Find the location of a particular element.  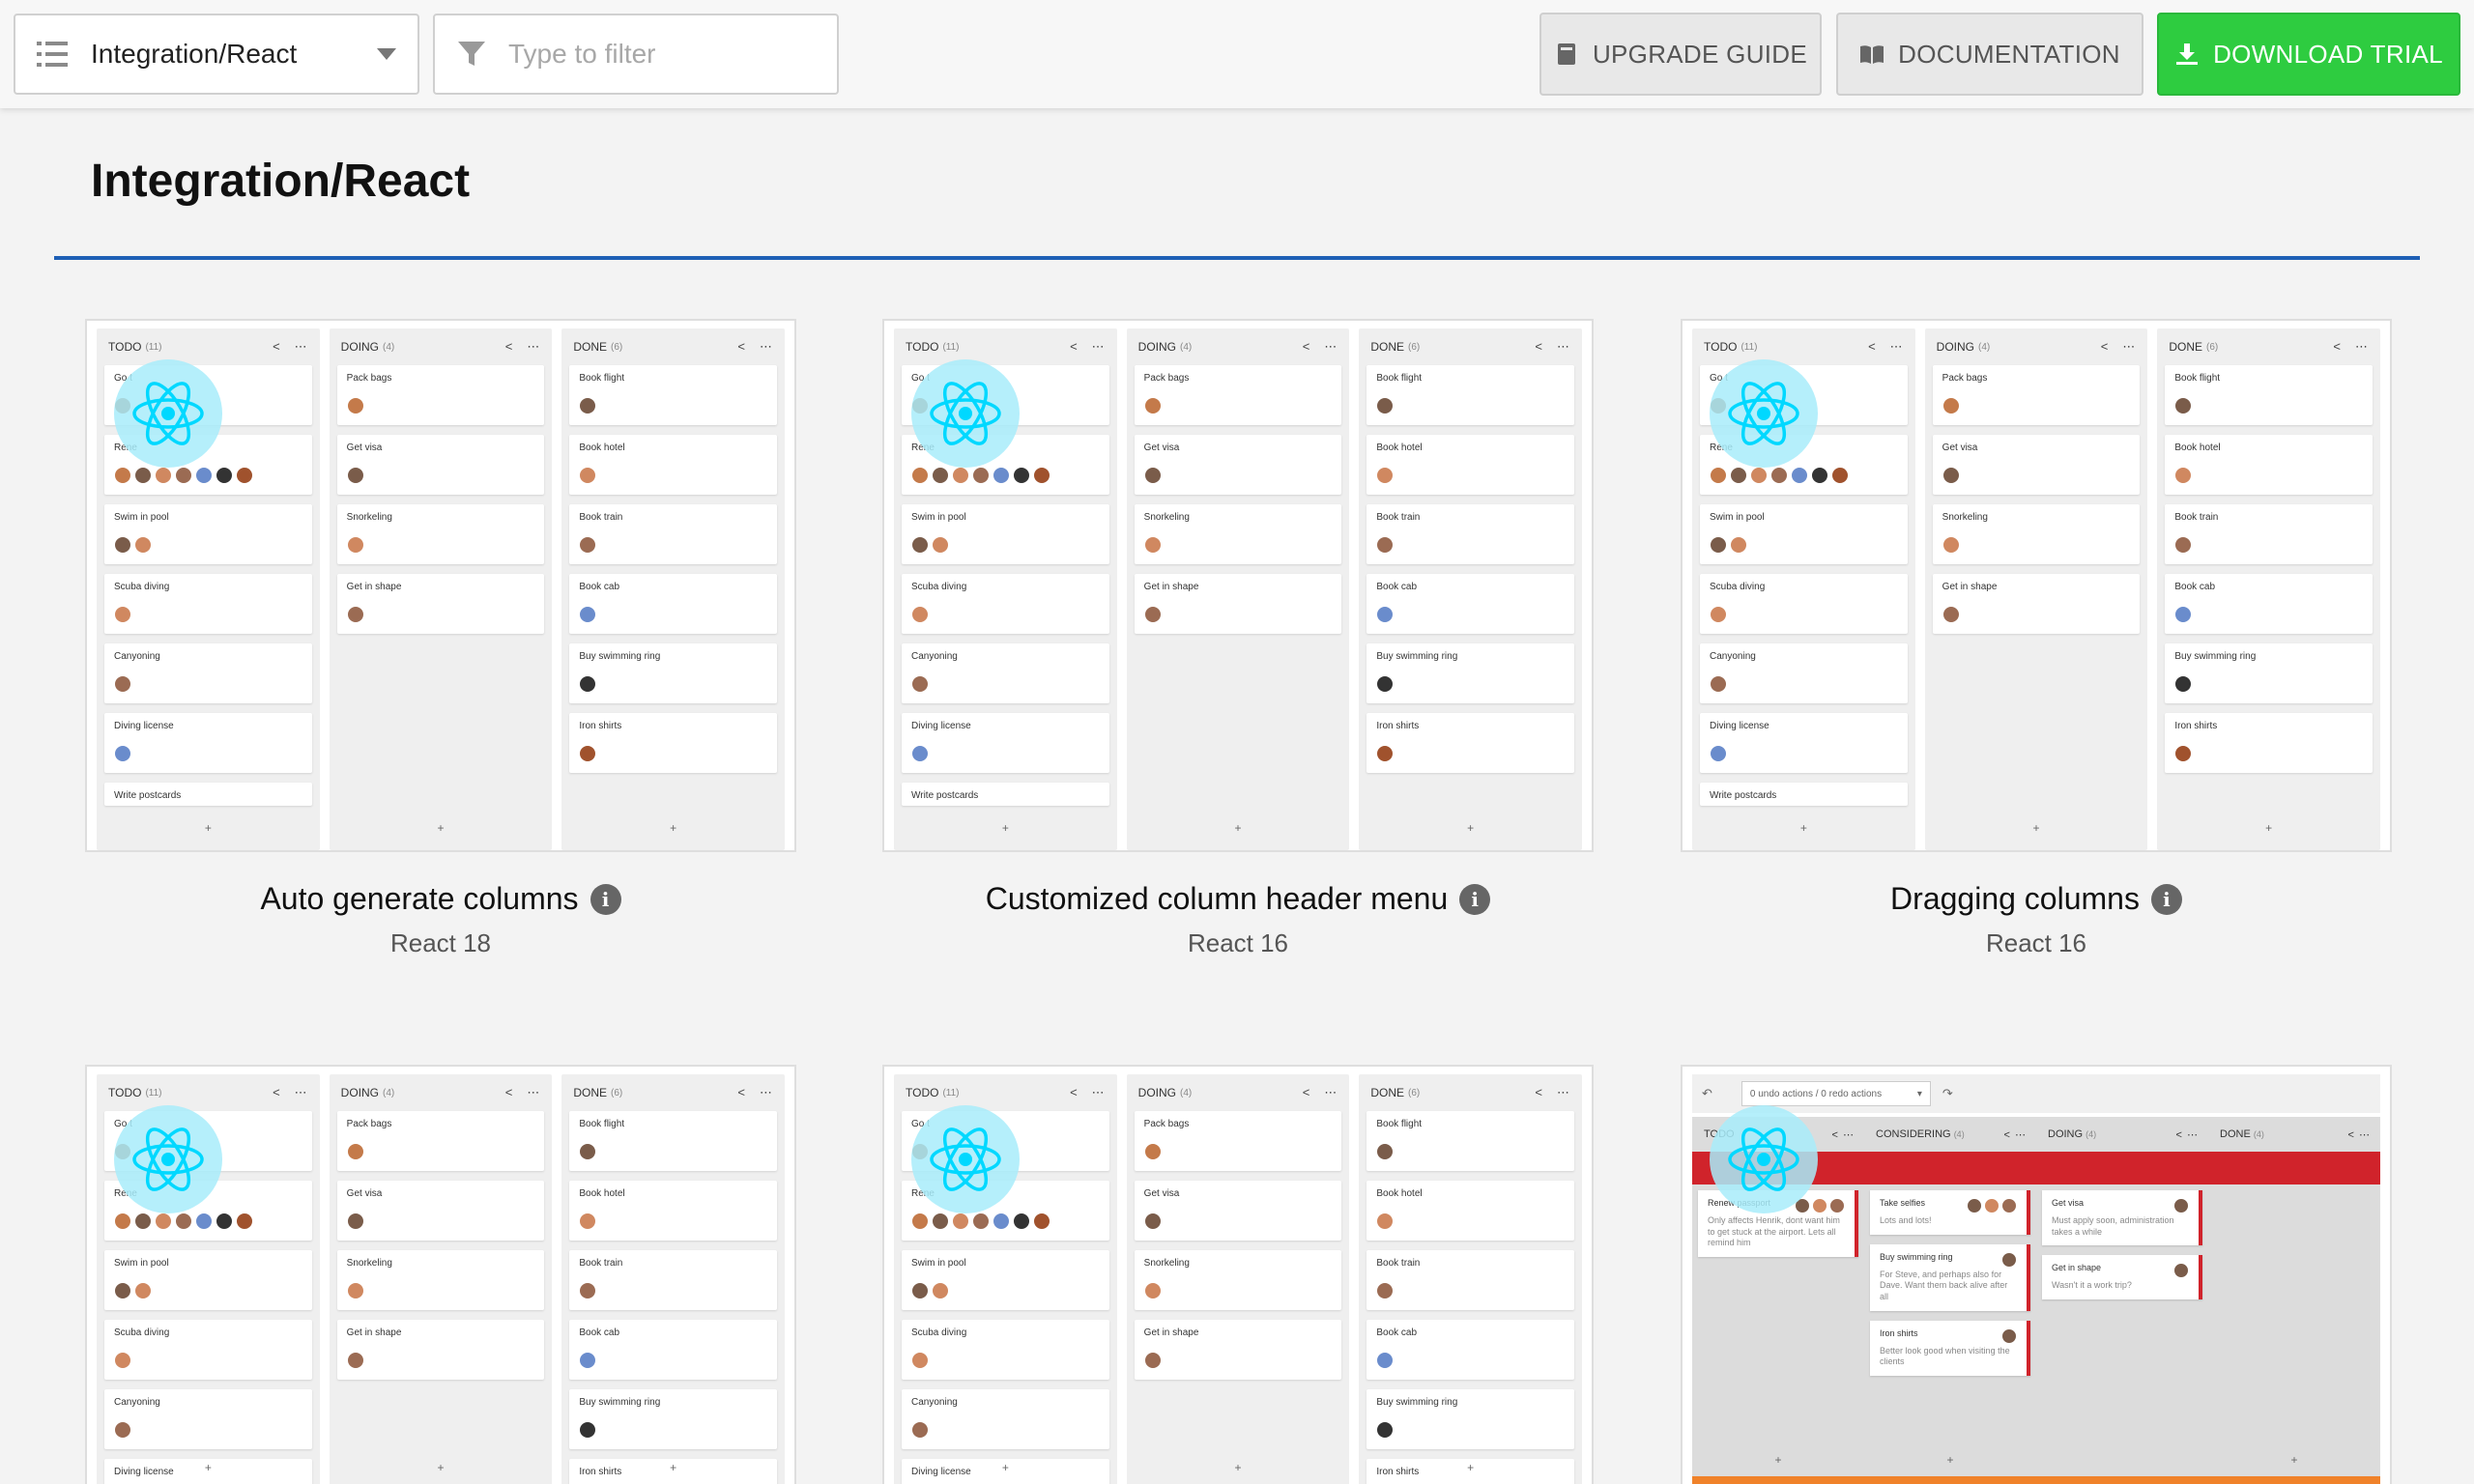

demo-title: Dragging columns i is located at coordinates (2037, 899).